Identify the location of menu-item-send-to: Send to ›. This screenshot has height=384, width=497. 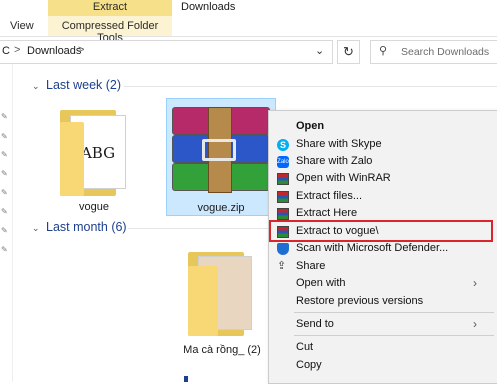
(383, 324).